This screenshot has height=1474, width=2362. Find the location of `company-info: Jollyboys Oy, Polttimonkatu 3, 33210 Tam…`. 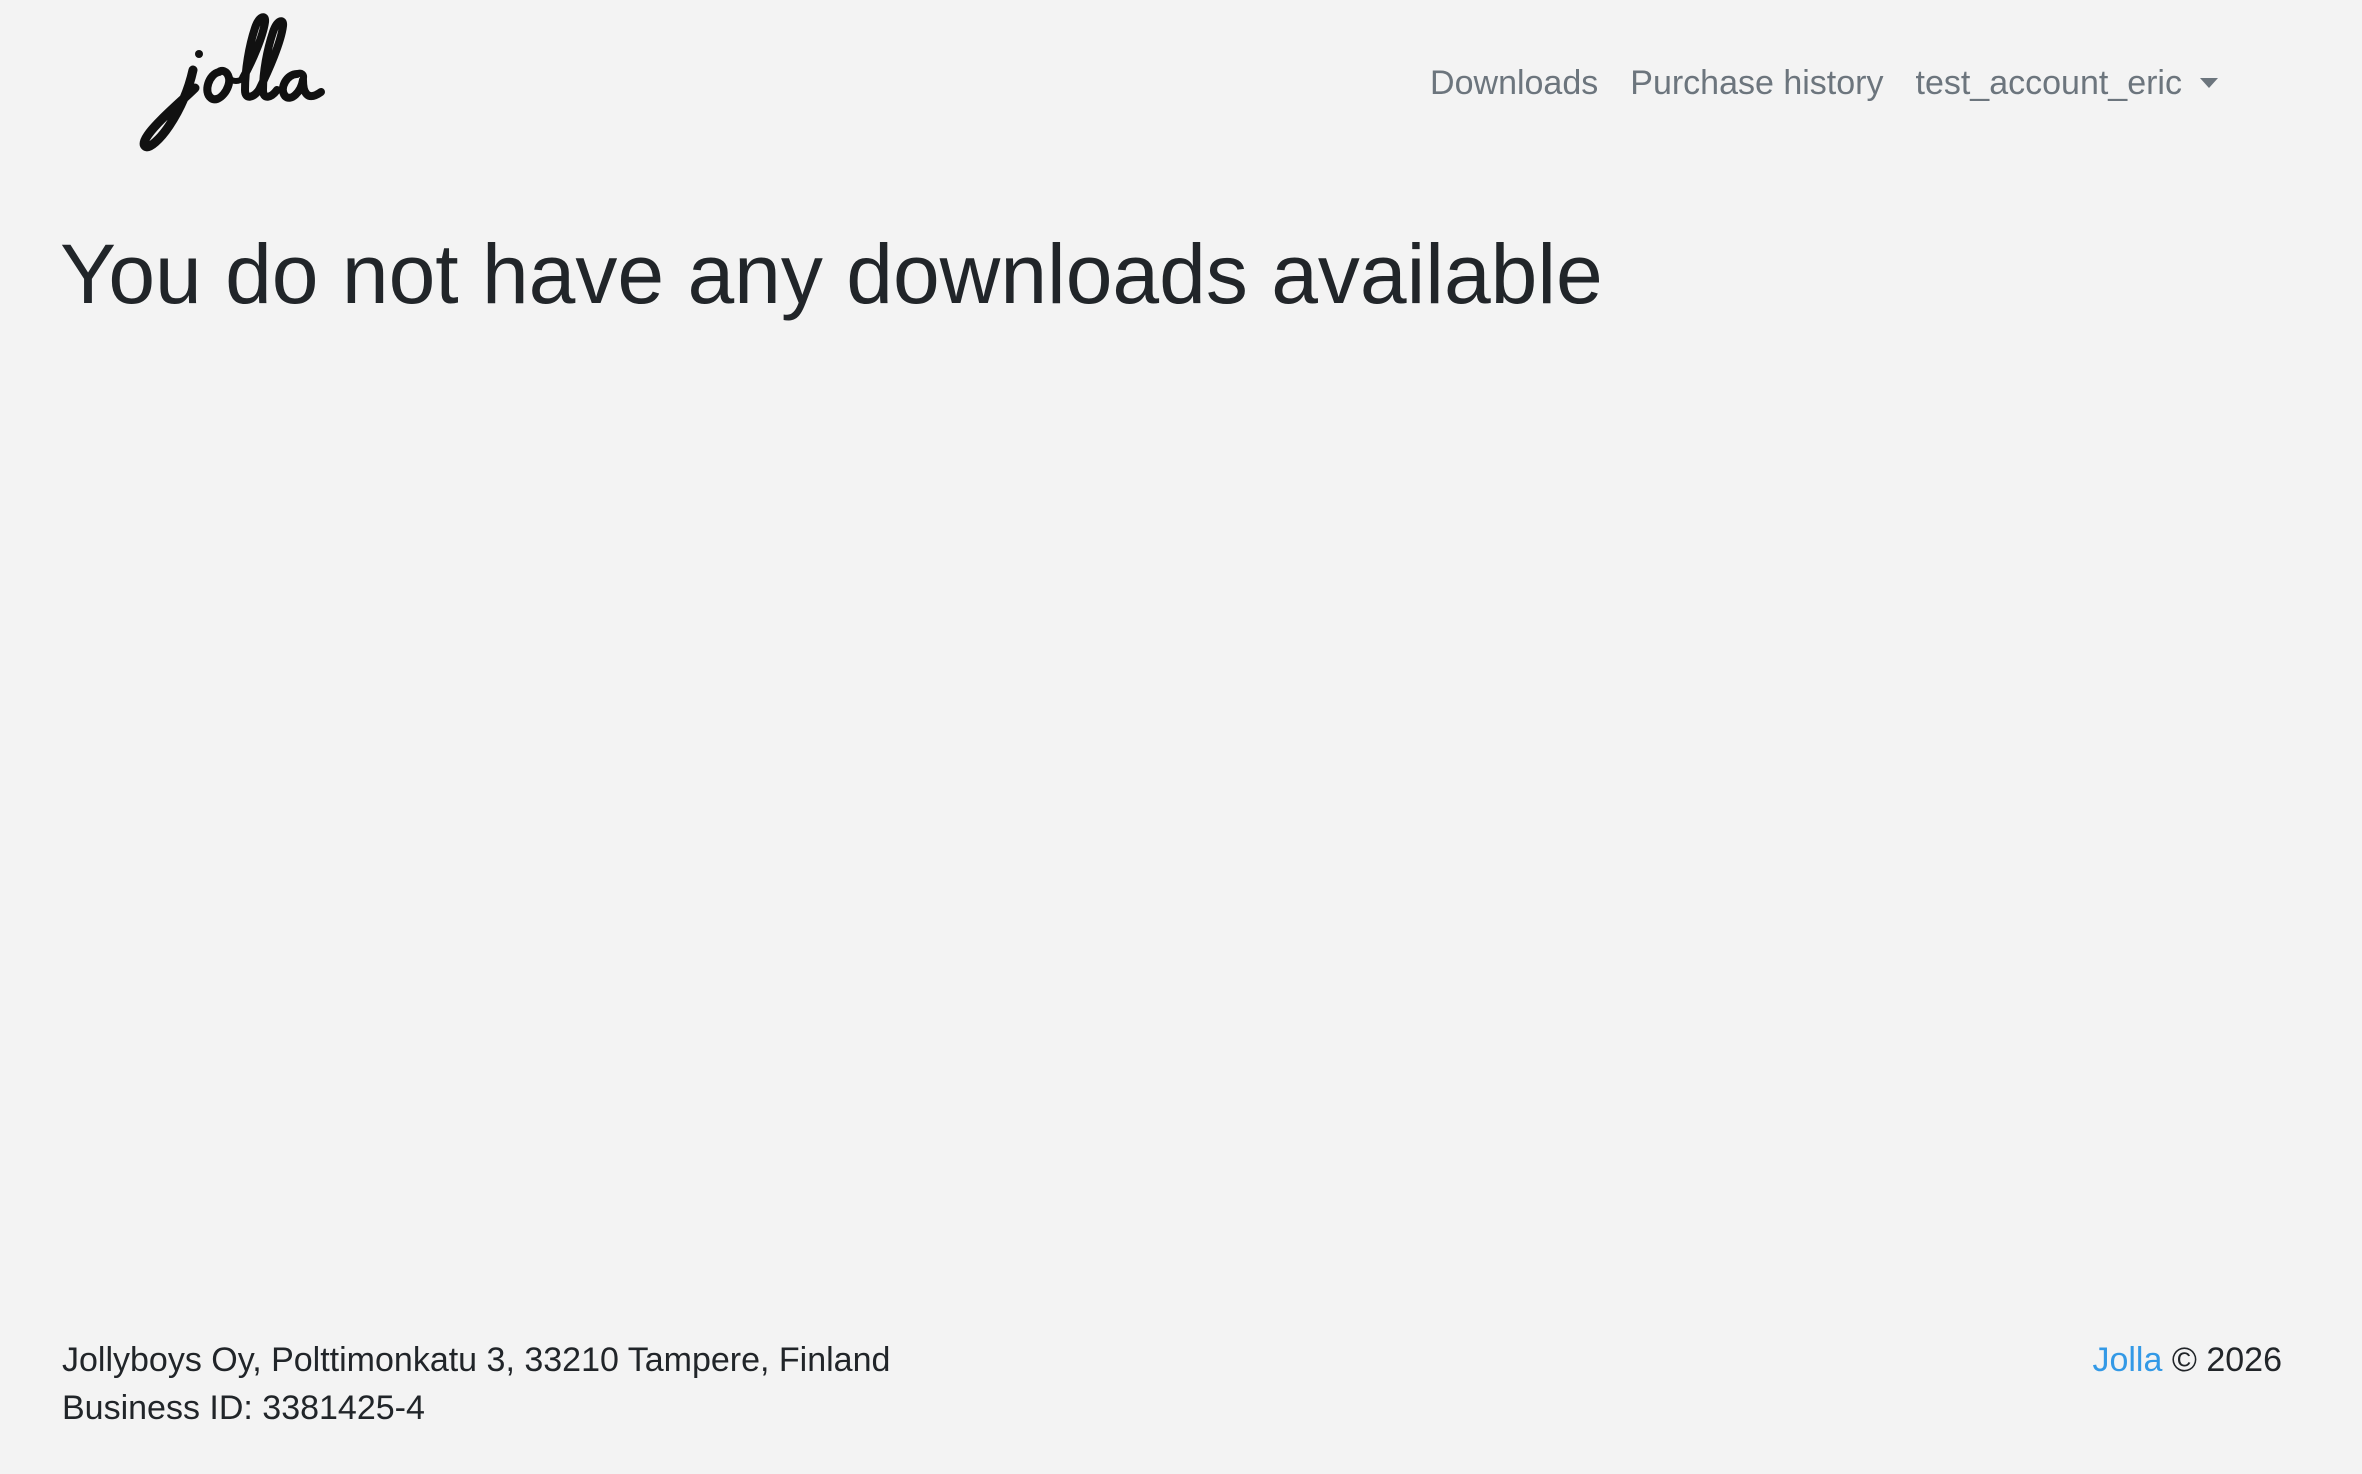

company-info: Jollyboys Oy, Polttimonkatu 3, 33210 Tam… is located at coordinates (476, 1384).